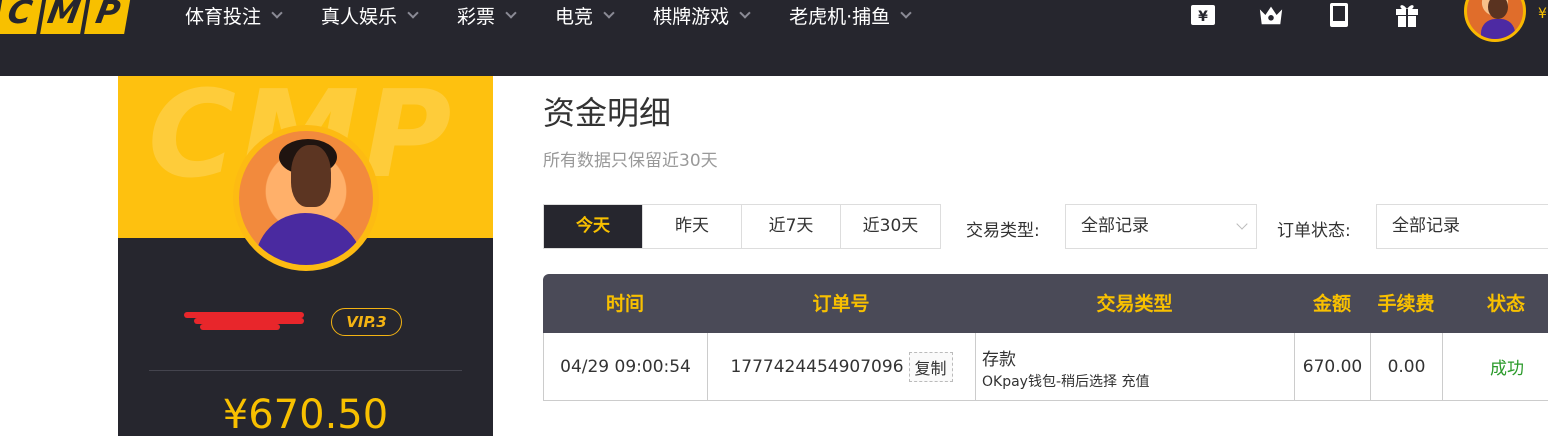  I want to click on transaction-type-detail: OKpay钱包-稍后选择 充值, so click(1066, 382).